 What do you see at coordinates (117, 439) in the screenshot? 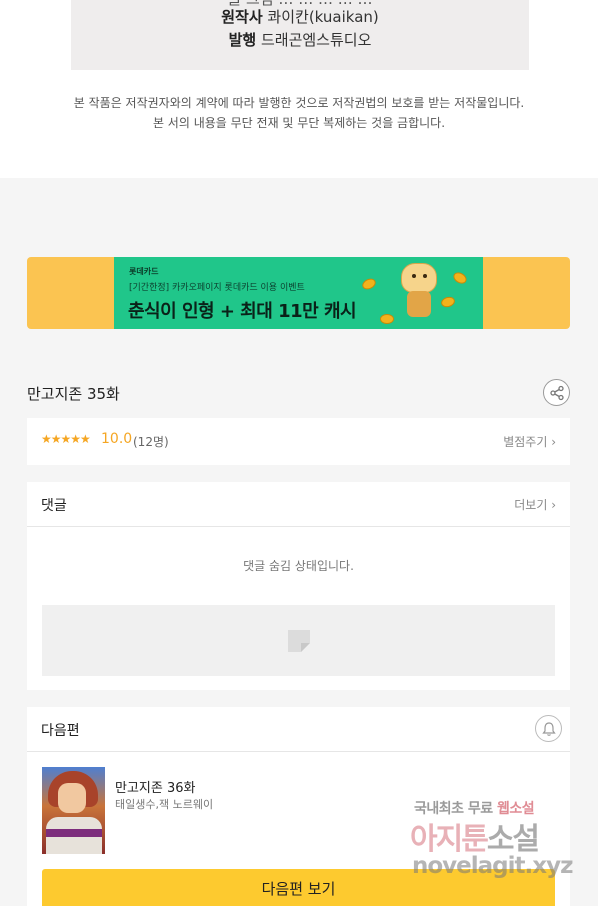
I see `rating-score: 10.0` at bounding box center [117, 439].